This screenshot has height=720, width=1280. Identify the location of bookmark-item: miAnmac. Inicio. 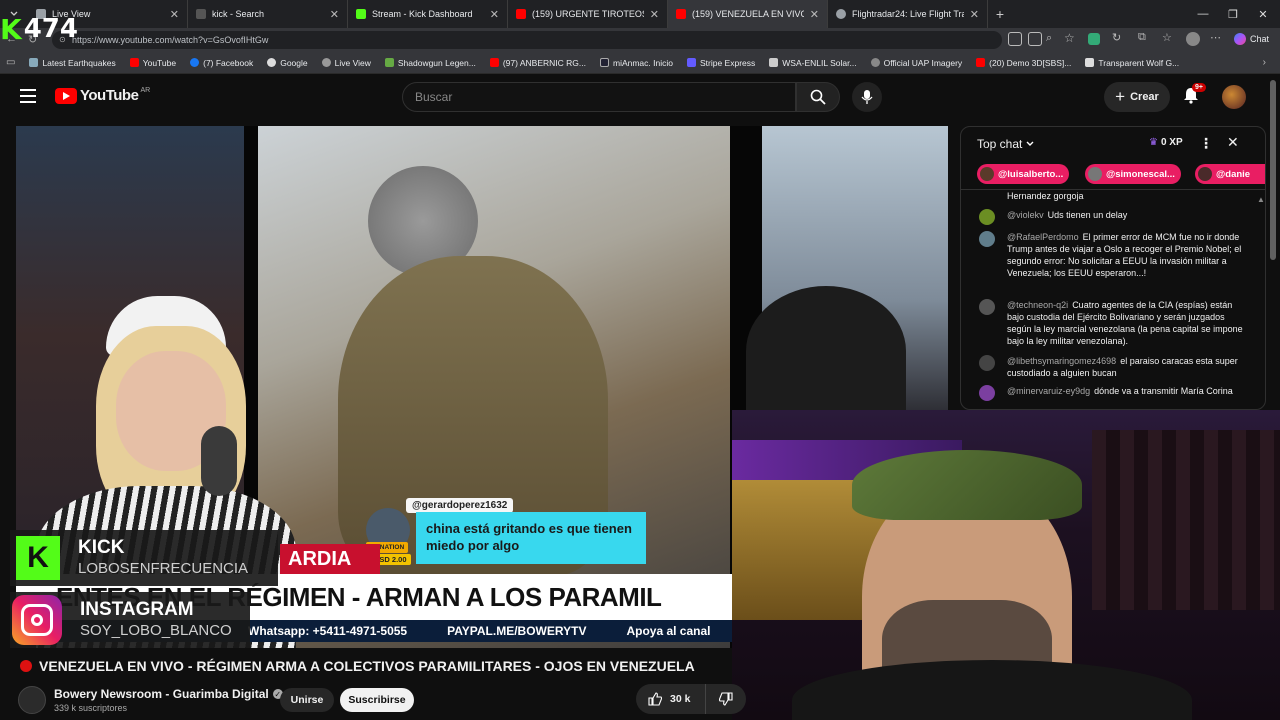
(636, 63).